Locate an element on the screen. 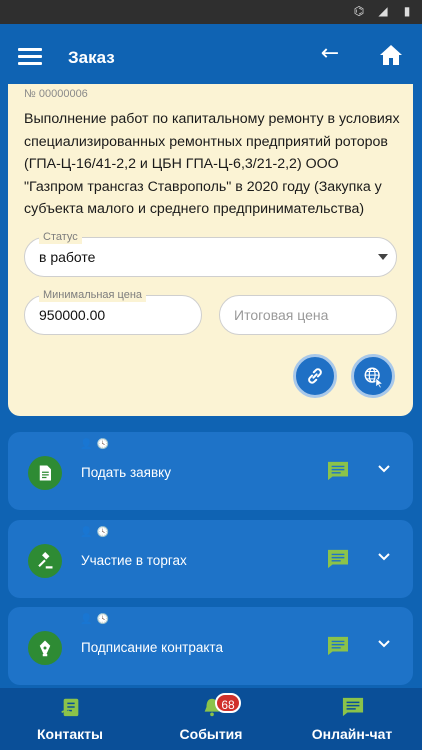 This screenshot has height=750, width=422. stage-item-bidding: 👤🕓 Участие в торгах is located at coordinates (210, 559).